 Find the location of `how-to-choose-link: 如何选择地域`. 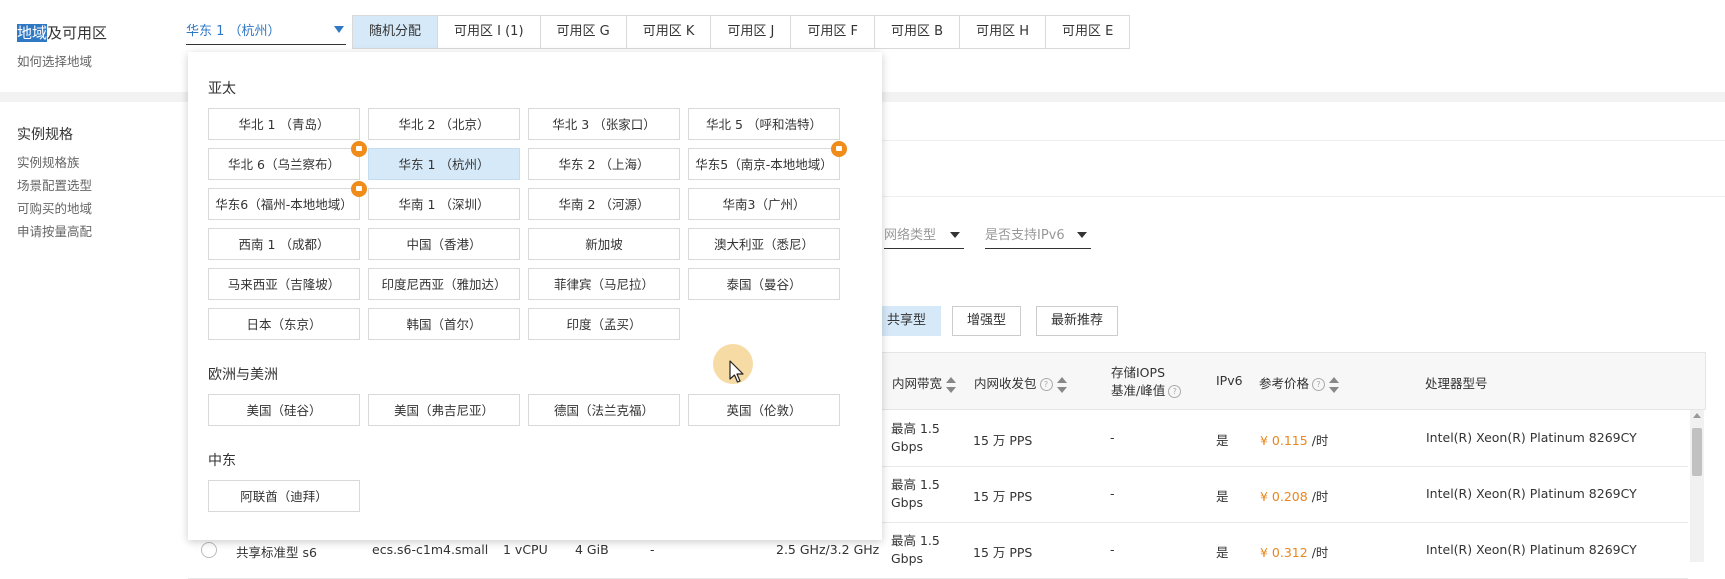

how-to-choose-link: 如何选择地域 is located at coordinates (54, 60).